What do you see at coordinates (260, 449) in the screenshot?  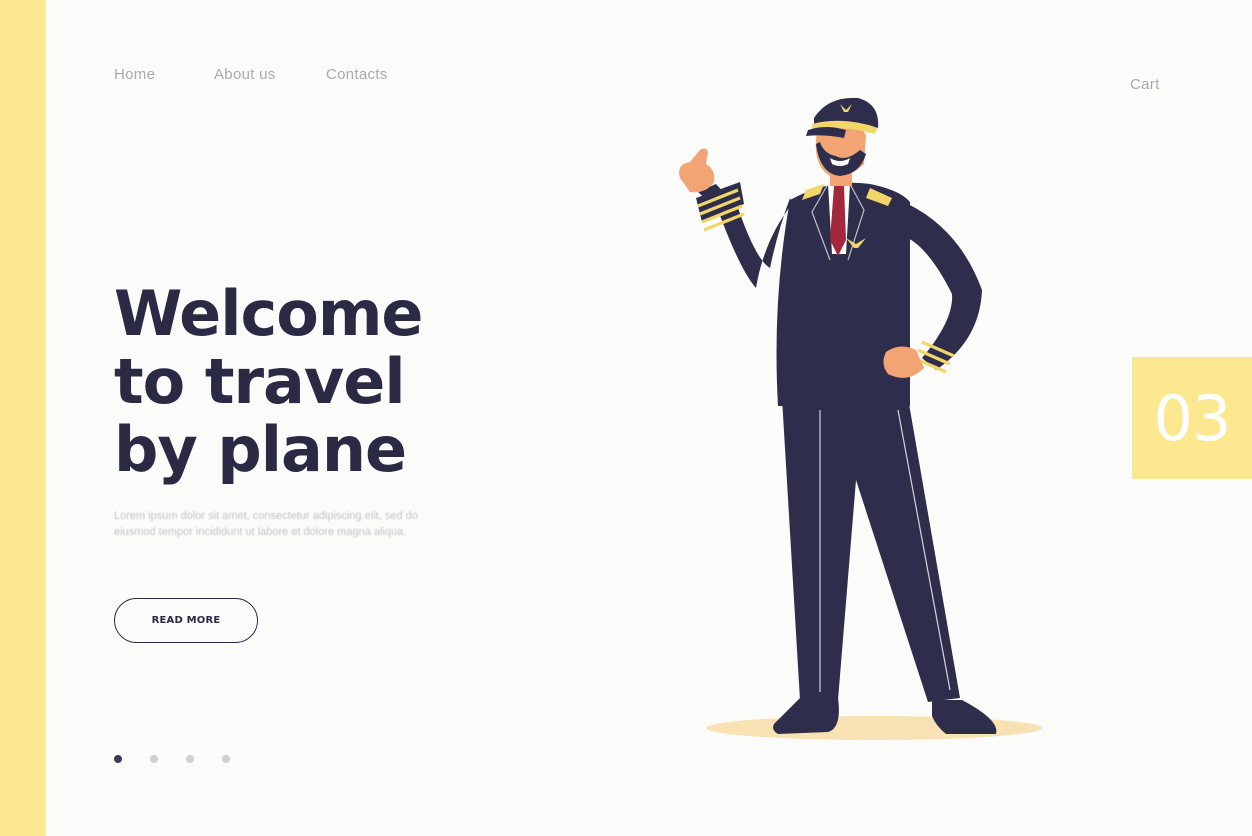 I see `hero-title-line-3: by plane` at bounding box center [260, 449].